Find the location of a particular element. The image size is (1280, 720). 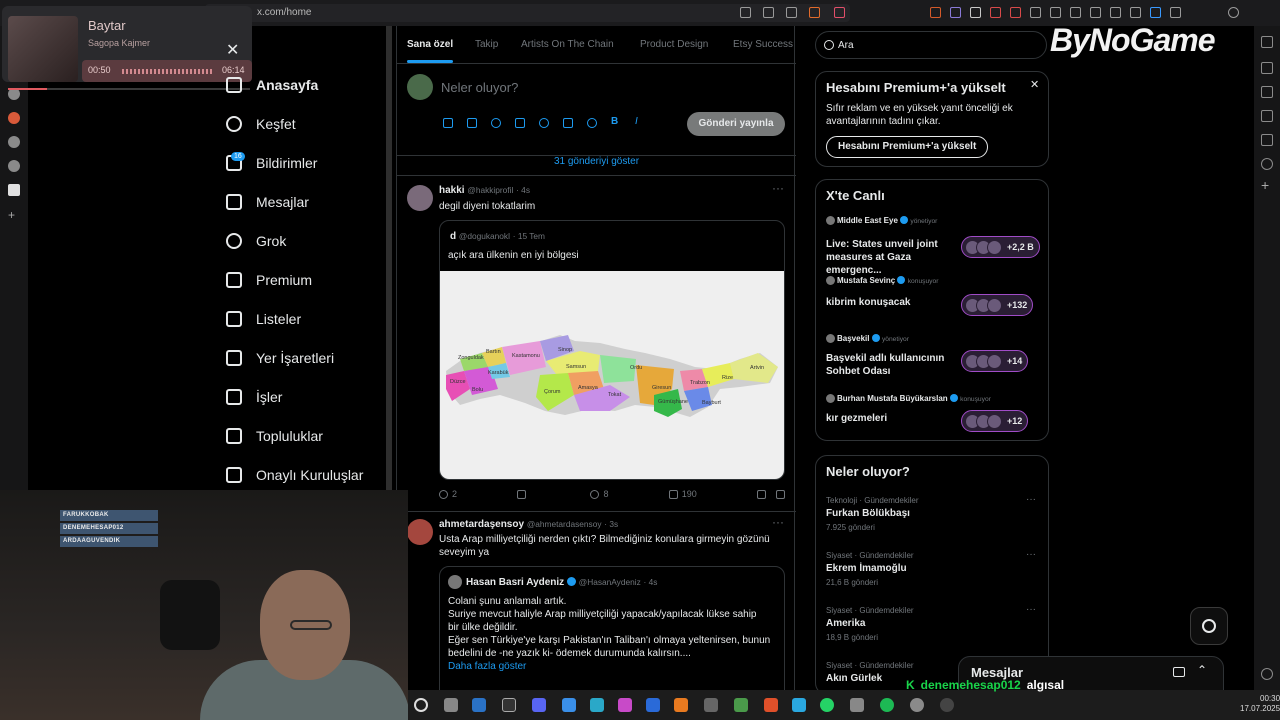

search-input: Ara is located at coordinates (931, 45).